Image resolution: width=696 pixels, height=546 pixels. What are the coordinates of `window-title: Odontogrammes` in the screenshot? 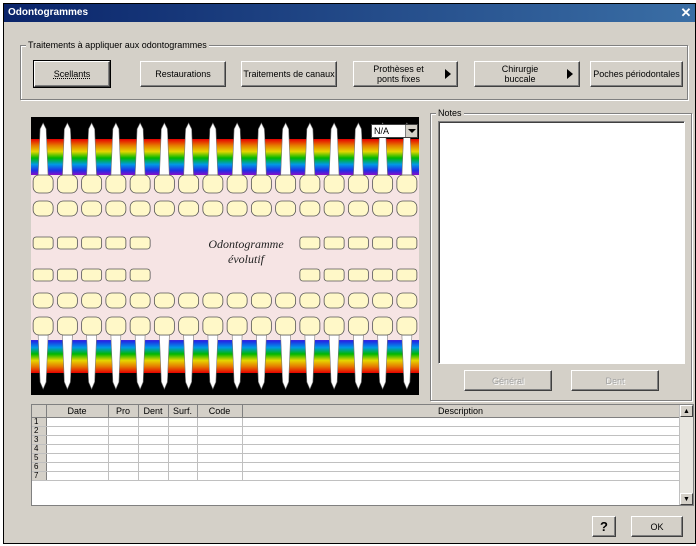 It's located at (48, 12).